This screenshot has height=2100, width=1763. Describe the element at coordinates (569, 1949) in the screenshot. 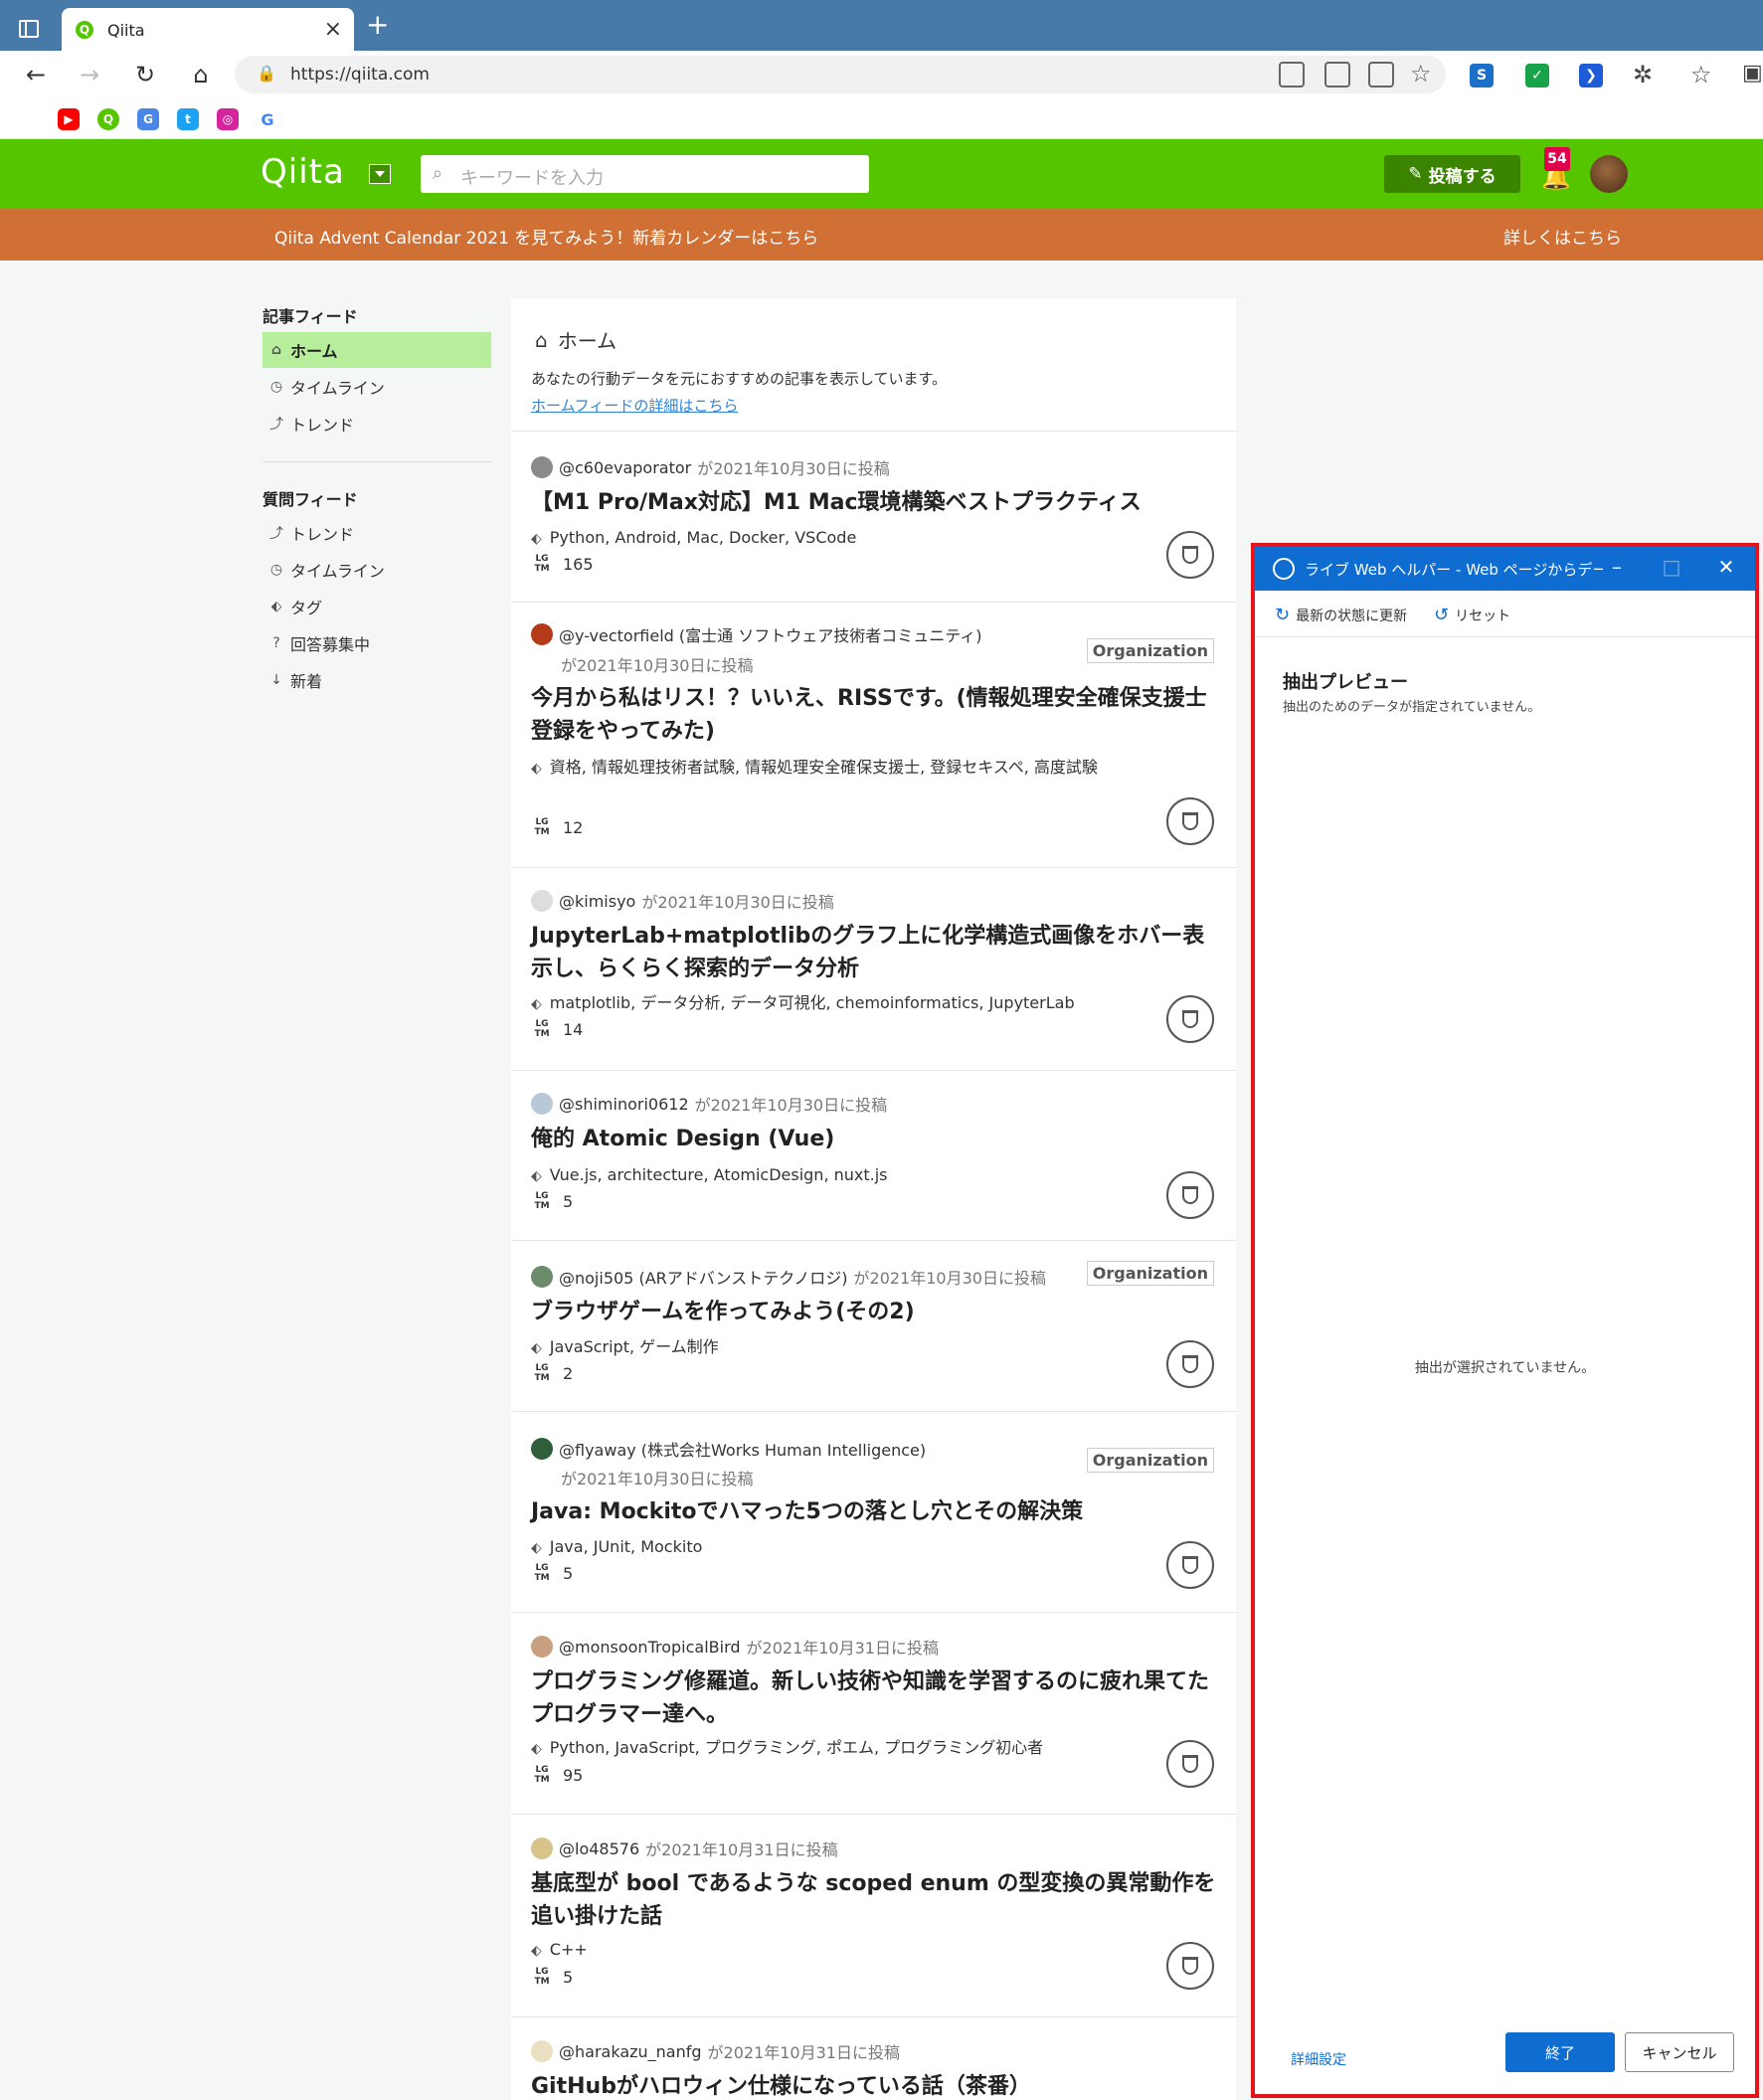

I see `tag-list: C++` at that location.